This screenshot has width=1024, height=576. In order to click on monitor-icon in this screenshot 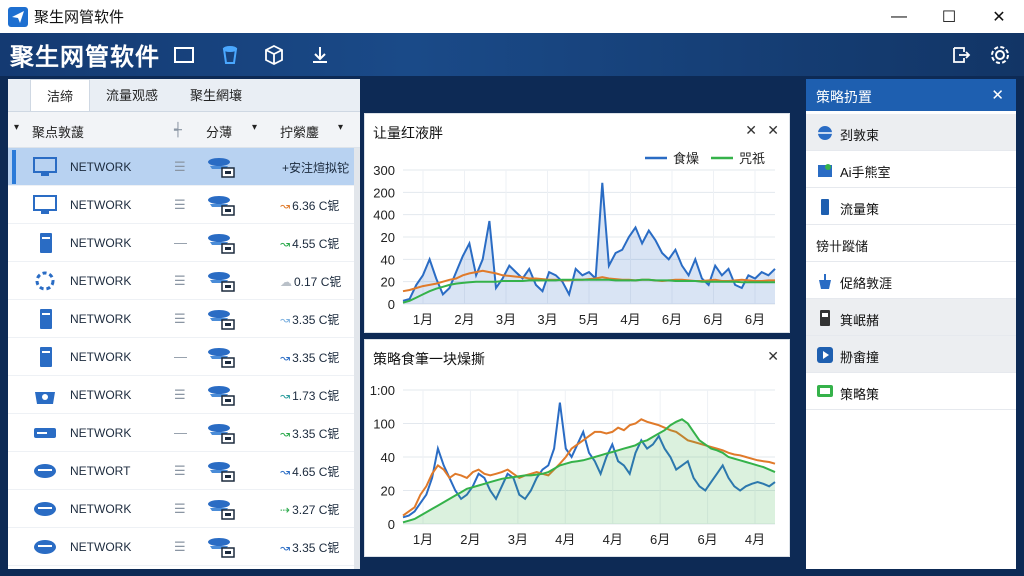, I will do `click(45, 204)`.